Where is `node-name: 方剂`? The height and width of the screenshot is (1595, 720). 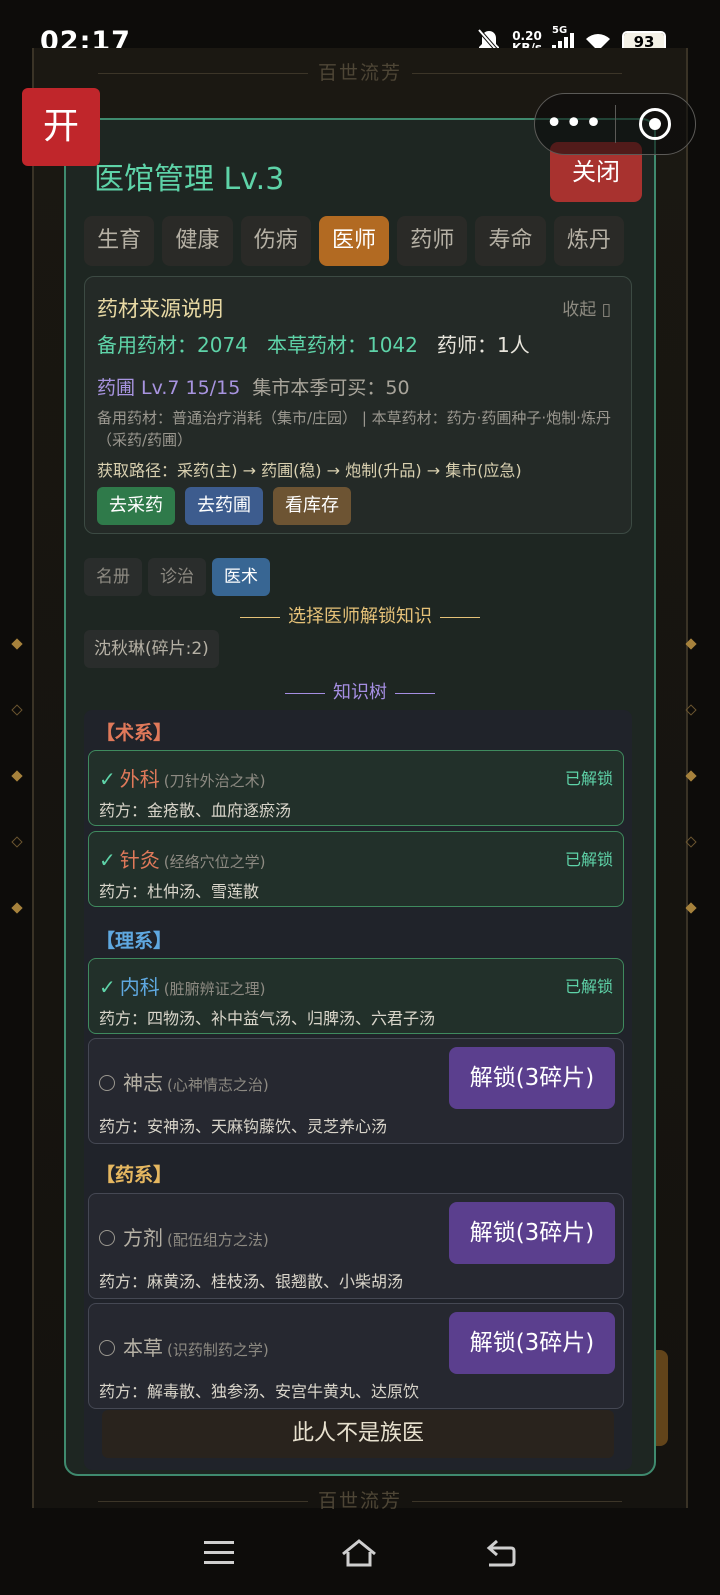 node-name: 方剂 is located at coordinates (143, 1238).